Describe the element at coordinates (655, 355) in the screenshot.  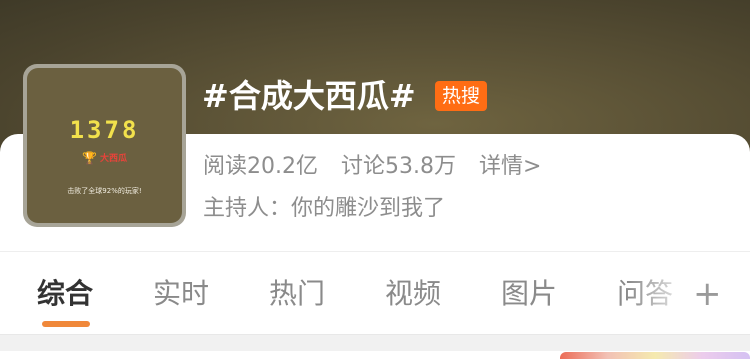
I see `feed-banner-edge` at that location.